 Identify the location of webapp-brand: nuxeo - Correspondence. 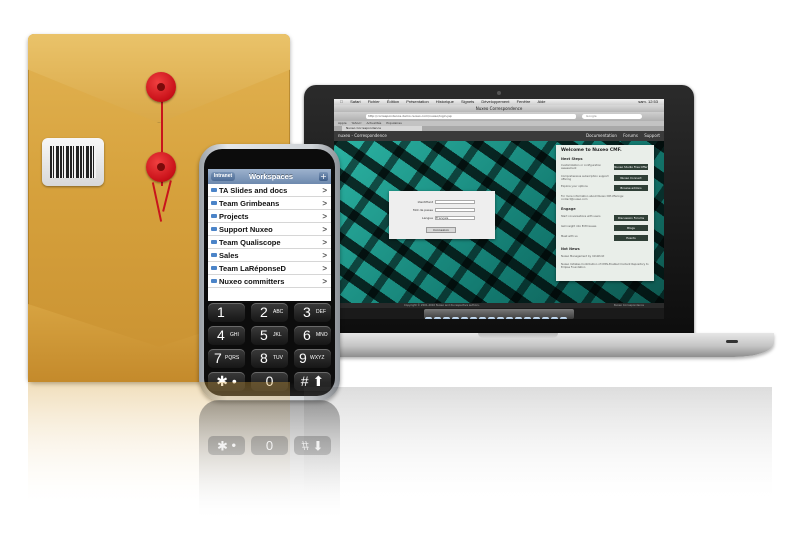
(362, 136).